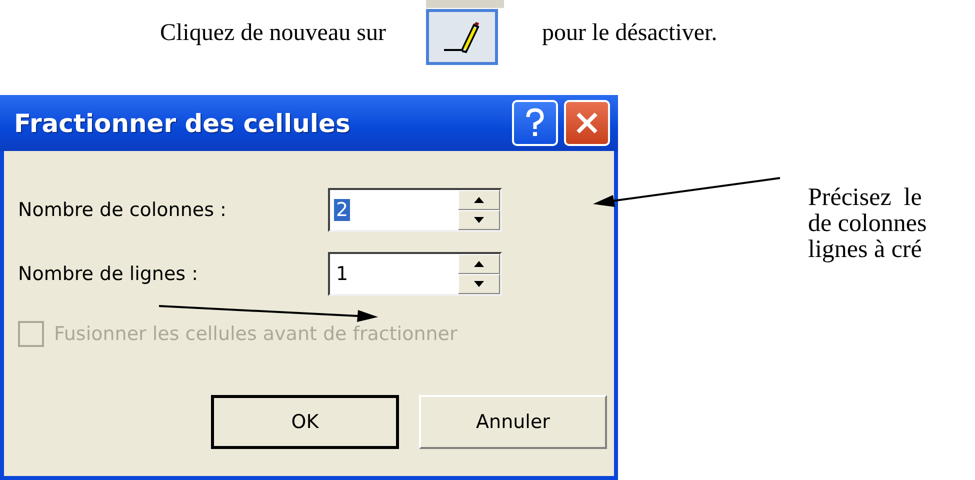 The height and width of the screenshot is (480, 975). Describe the element at coordinates (462, 37) in the screenshot. I see `draw-table-button` at that location.